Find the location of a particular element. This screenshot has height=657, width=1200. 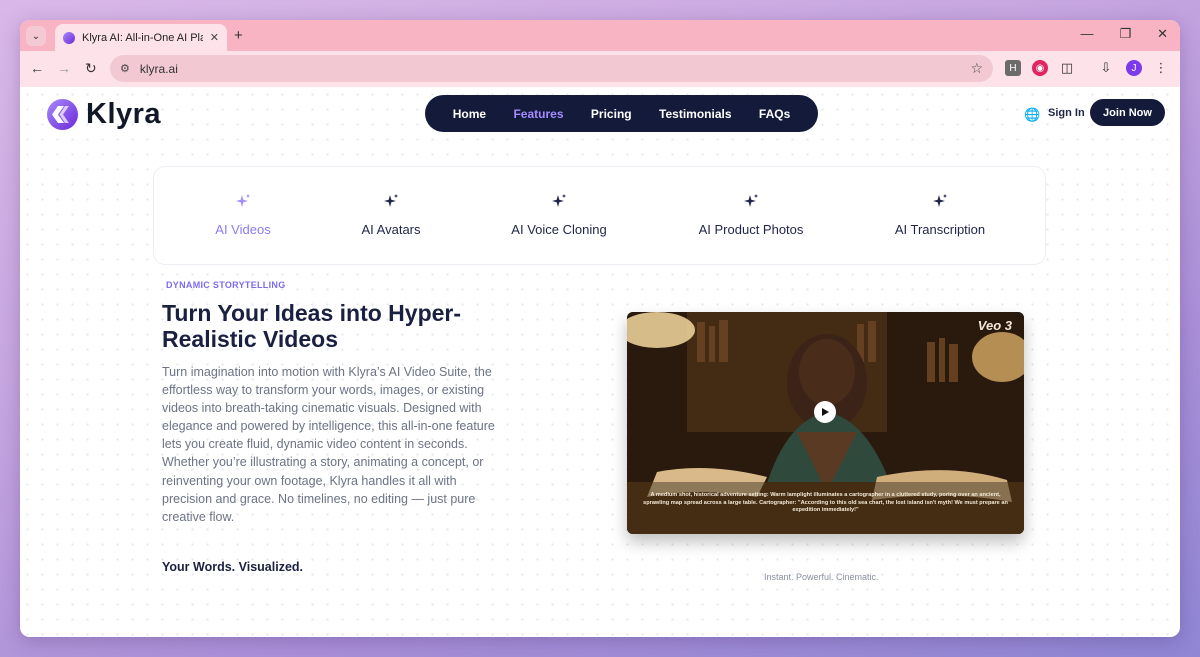

nav-testimonials: Testimonials is located at coordinates (695, 114).